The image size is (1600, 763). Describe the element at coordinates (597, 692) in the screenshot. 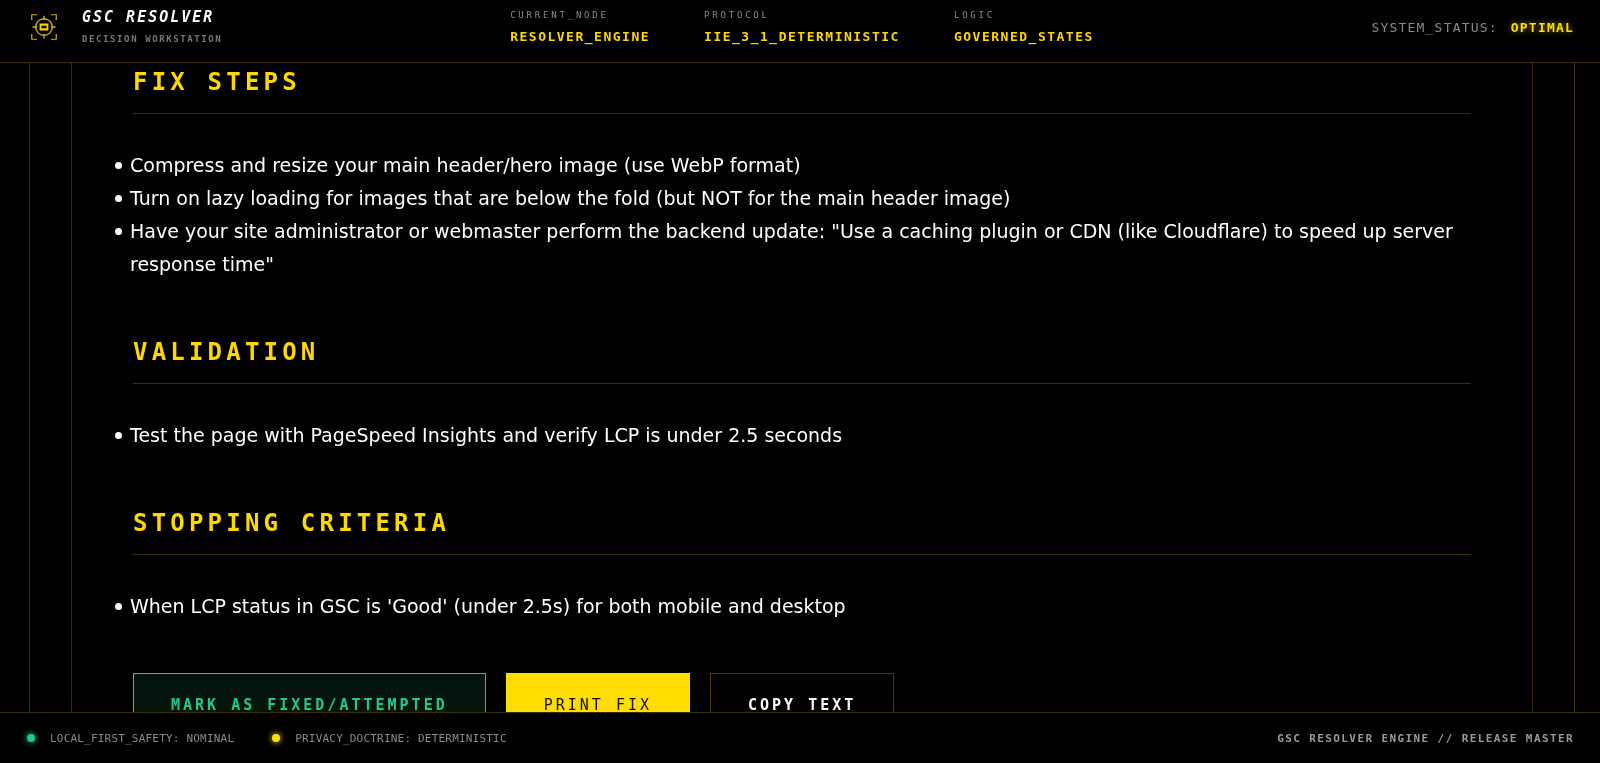

I see `print-button: PRINT FIX` at that location.